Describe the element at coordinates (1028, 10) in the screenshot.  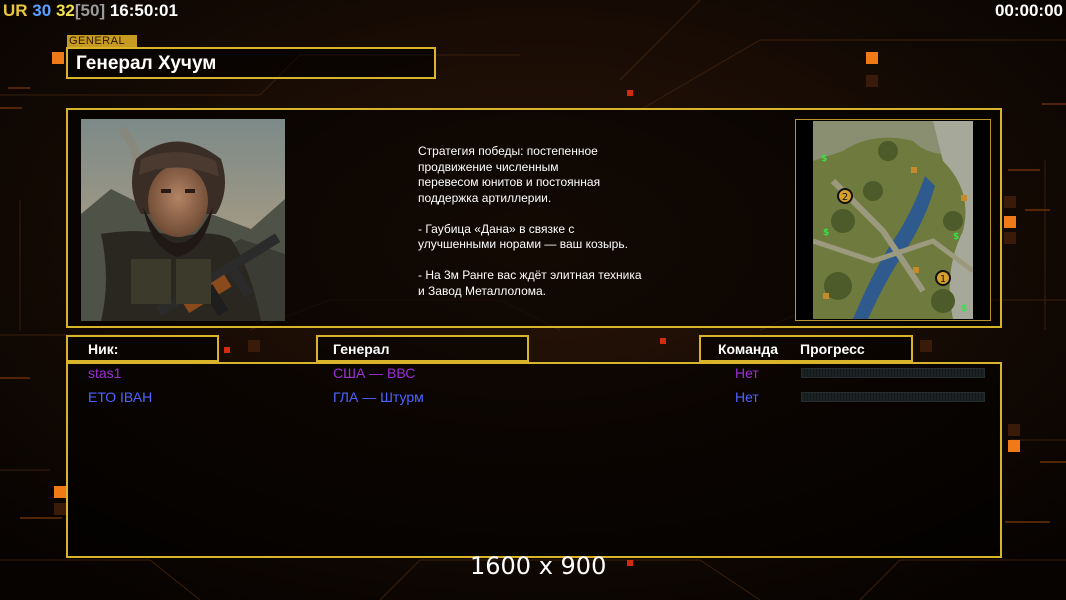
I see `game-timer: 00:00:00` at that location.